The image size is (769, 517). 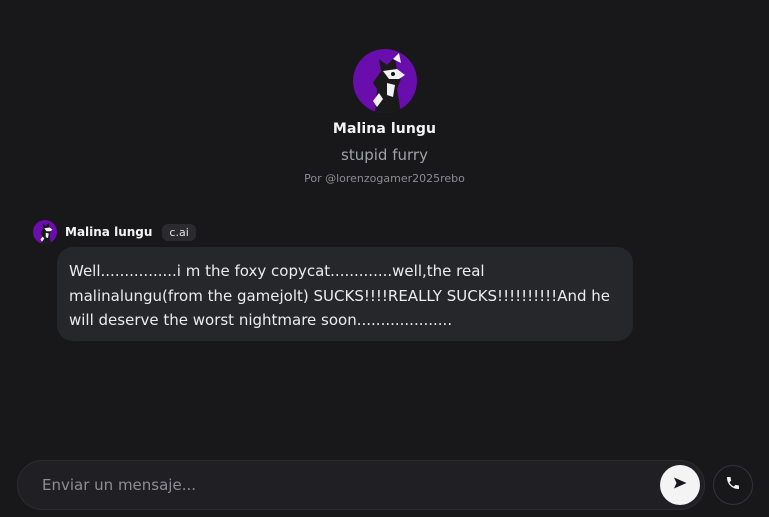 I want to click on ai-badge: c.ai, so click(x=179, y=232).